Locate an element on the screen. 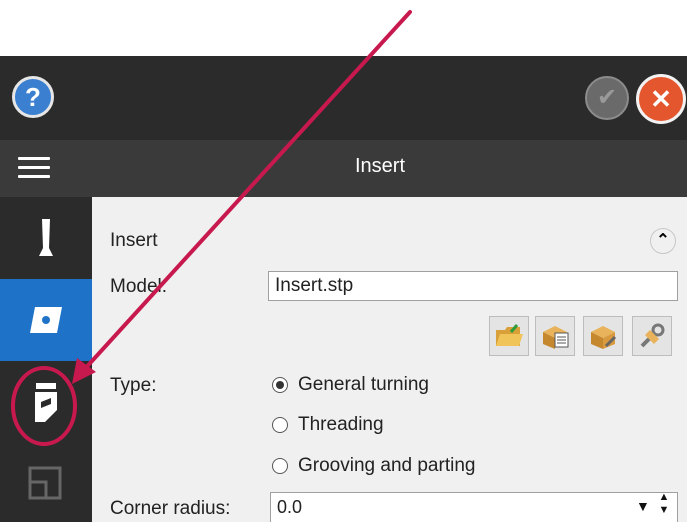 The height and width of the screenshot is (525, 687). corner-radius-label: Corner radius: is located at coordinates (170, 508).